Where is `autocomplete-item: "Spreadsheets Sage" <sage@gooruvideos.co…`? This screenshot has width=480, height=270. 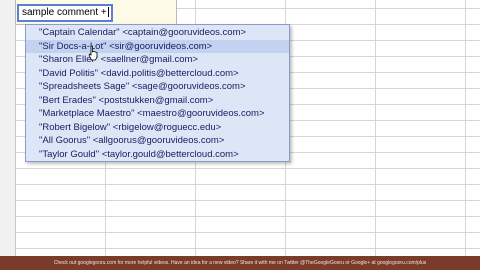
autocomplete-item: "Spreadsheets Sage" <sage@gooruvideos.co… is located at coordinates (157, 87).